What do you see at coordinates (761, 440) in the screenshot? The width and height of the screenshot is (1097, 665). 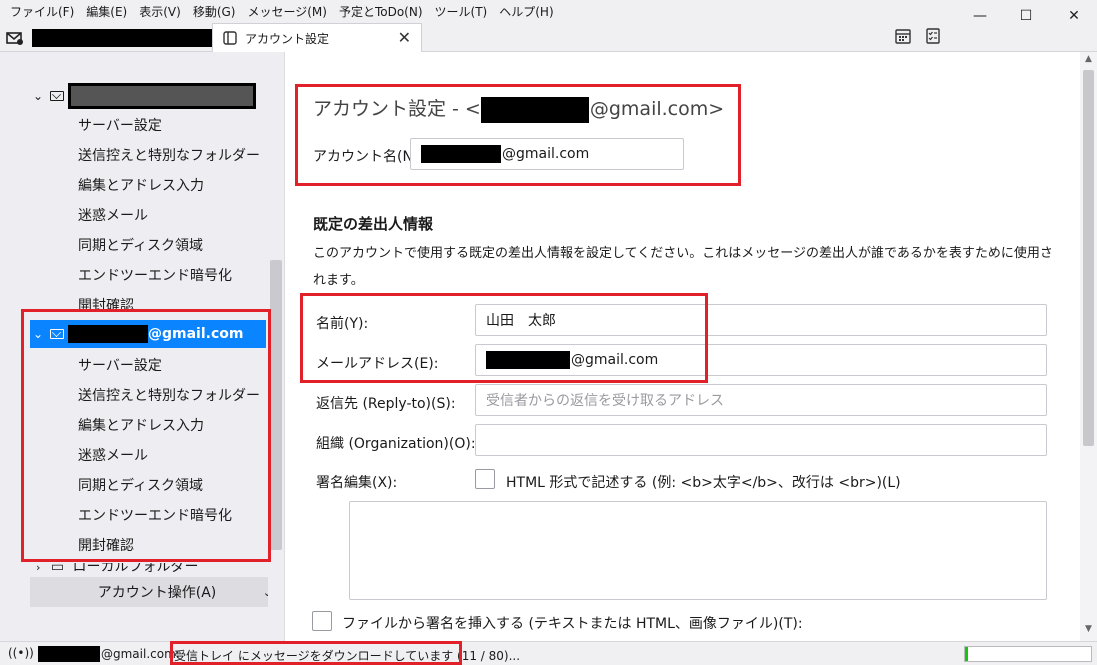 I see `organization-input` at bounding box center [761, 440].